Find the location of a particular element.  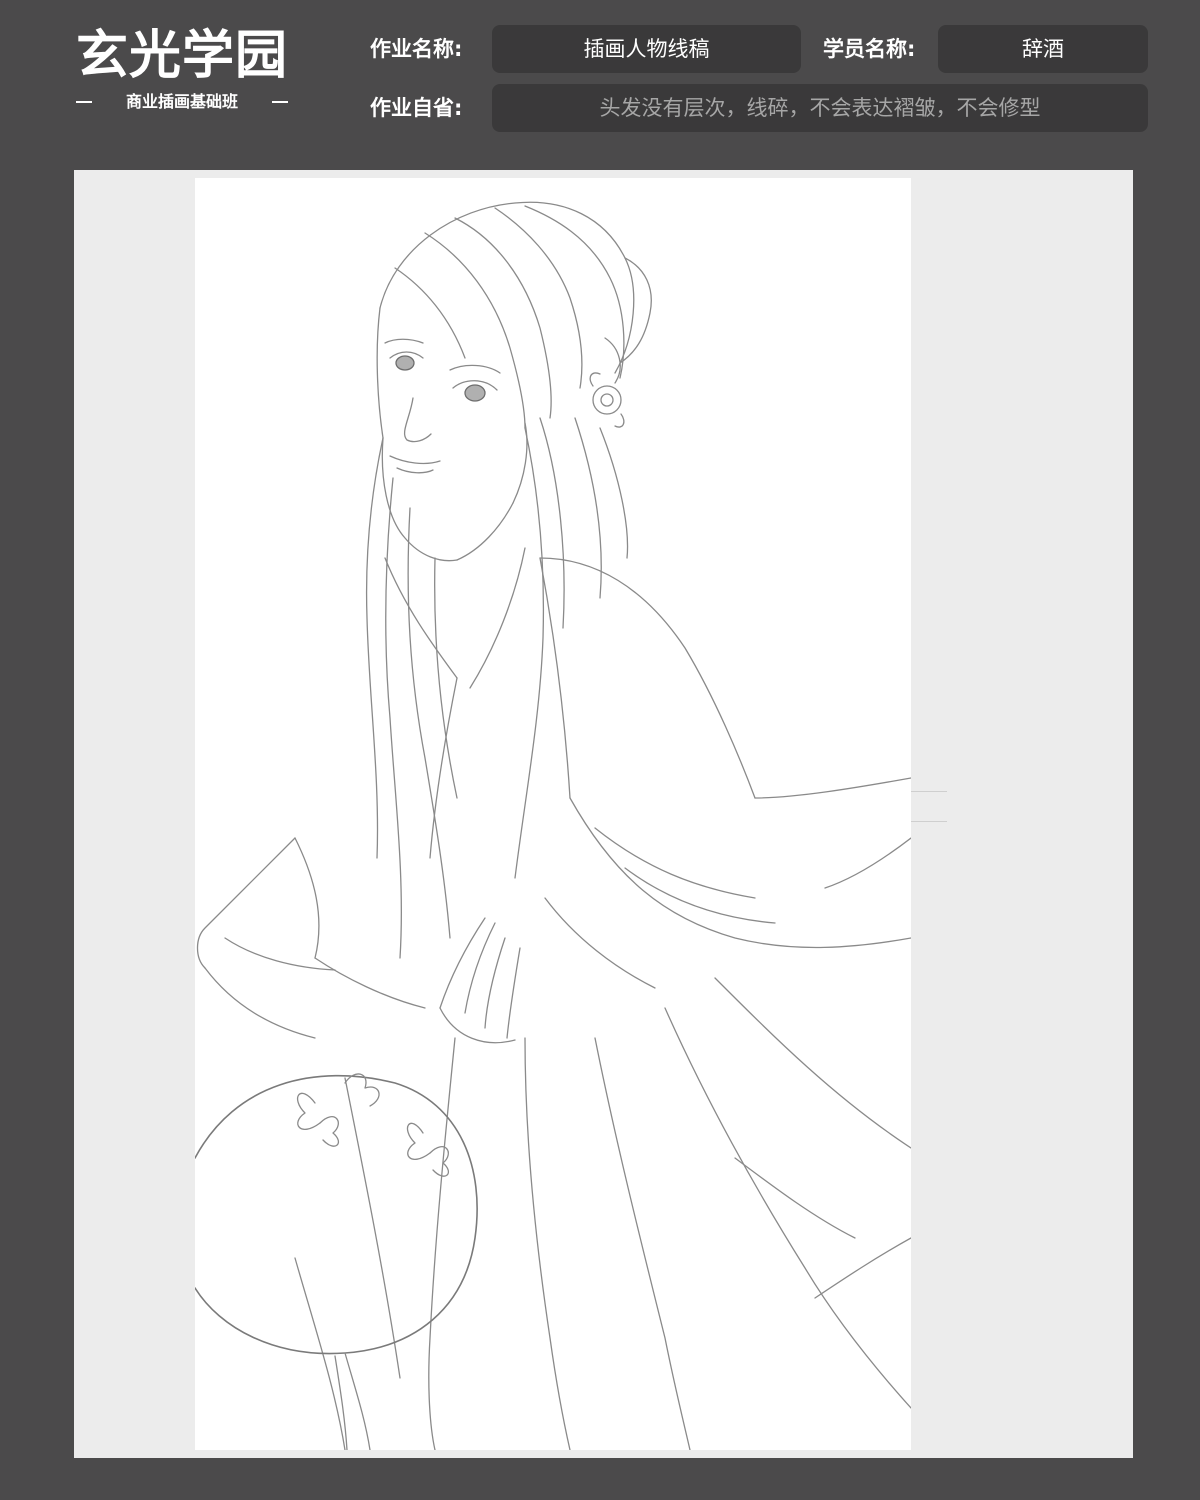

brand-logo: 玄光学园 商业插画基础班 is located at coordinates (182, 69).